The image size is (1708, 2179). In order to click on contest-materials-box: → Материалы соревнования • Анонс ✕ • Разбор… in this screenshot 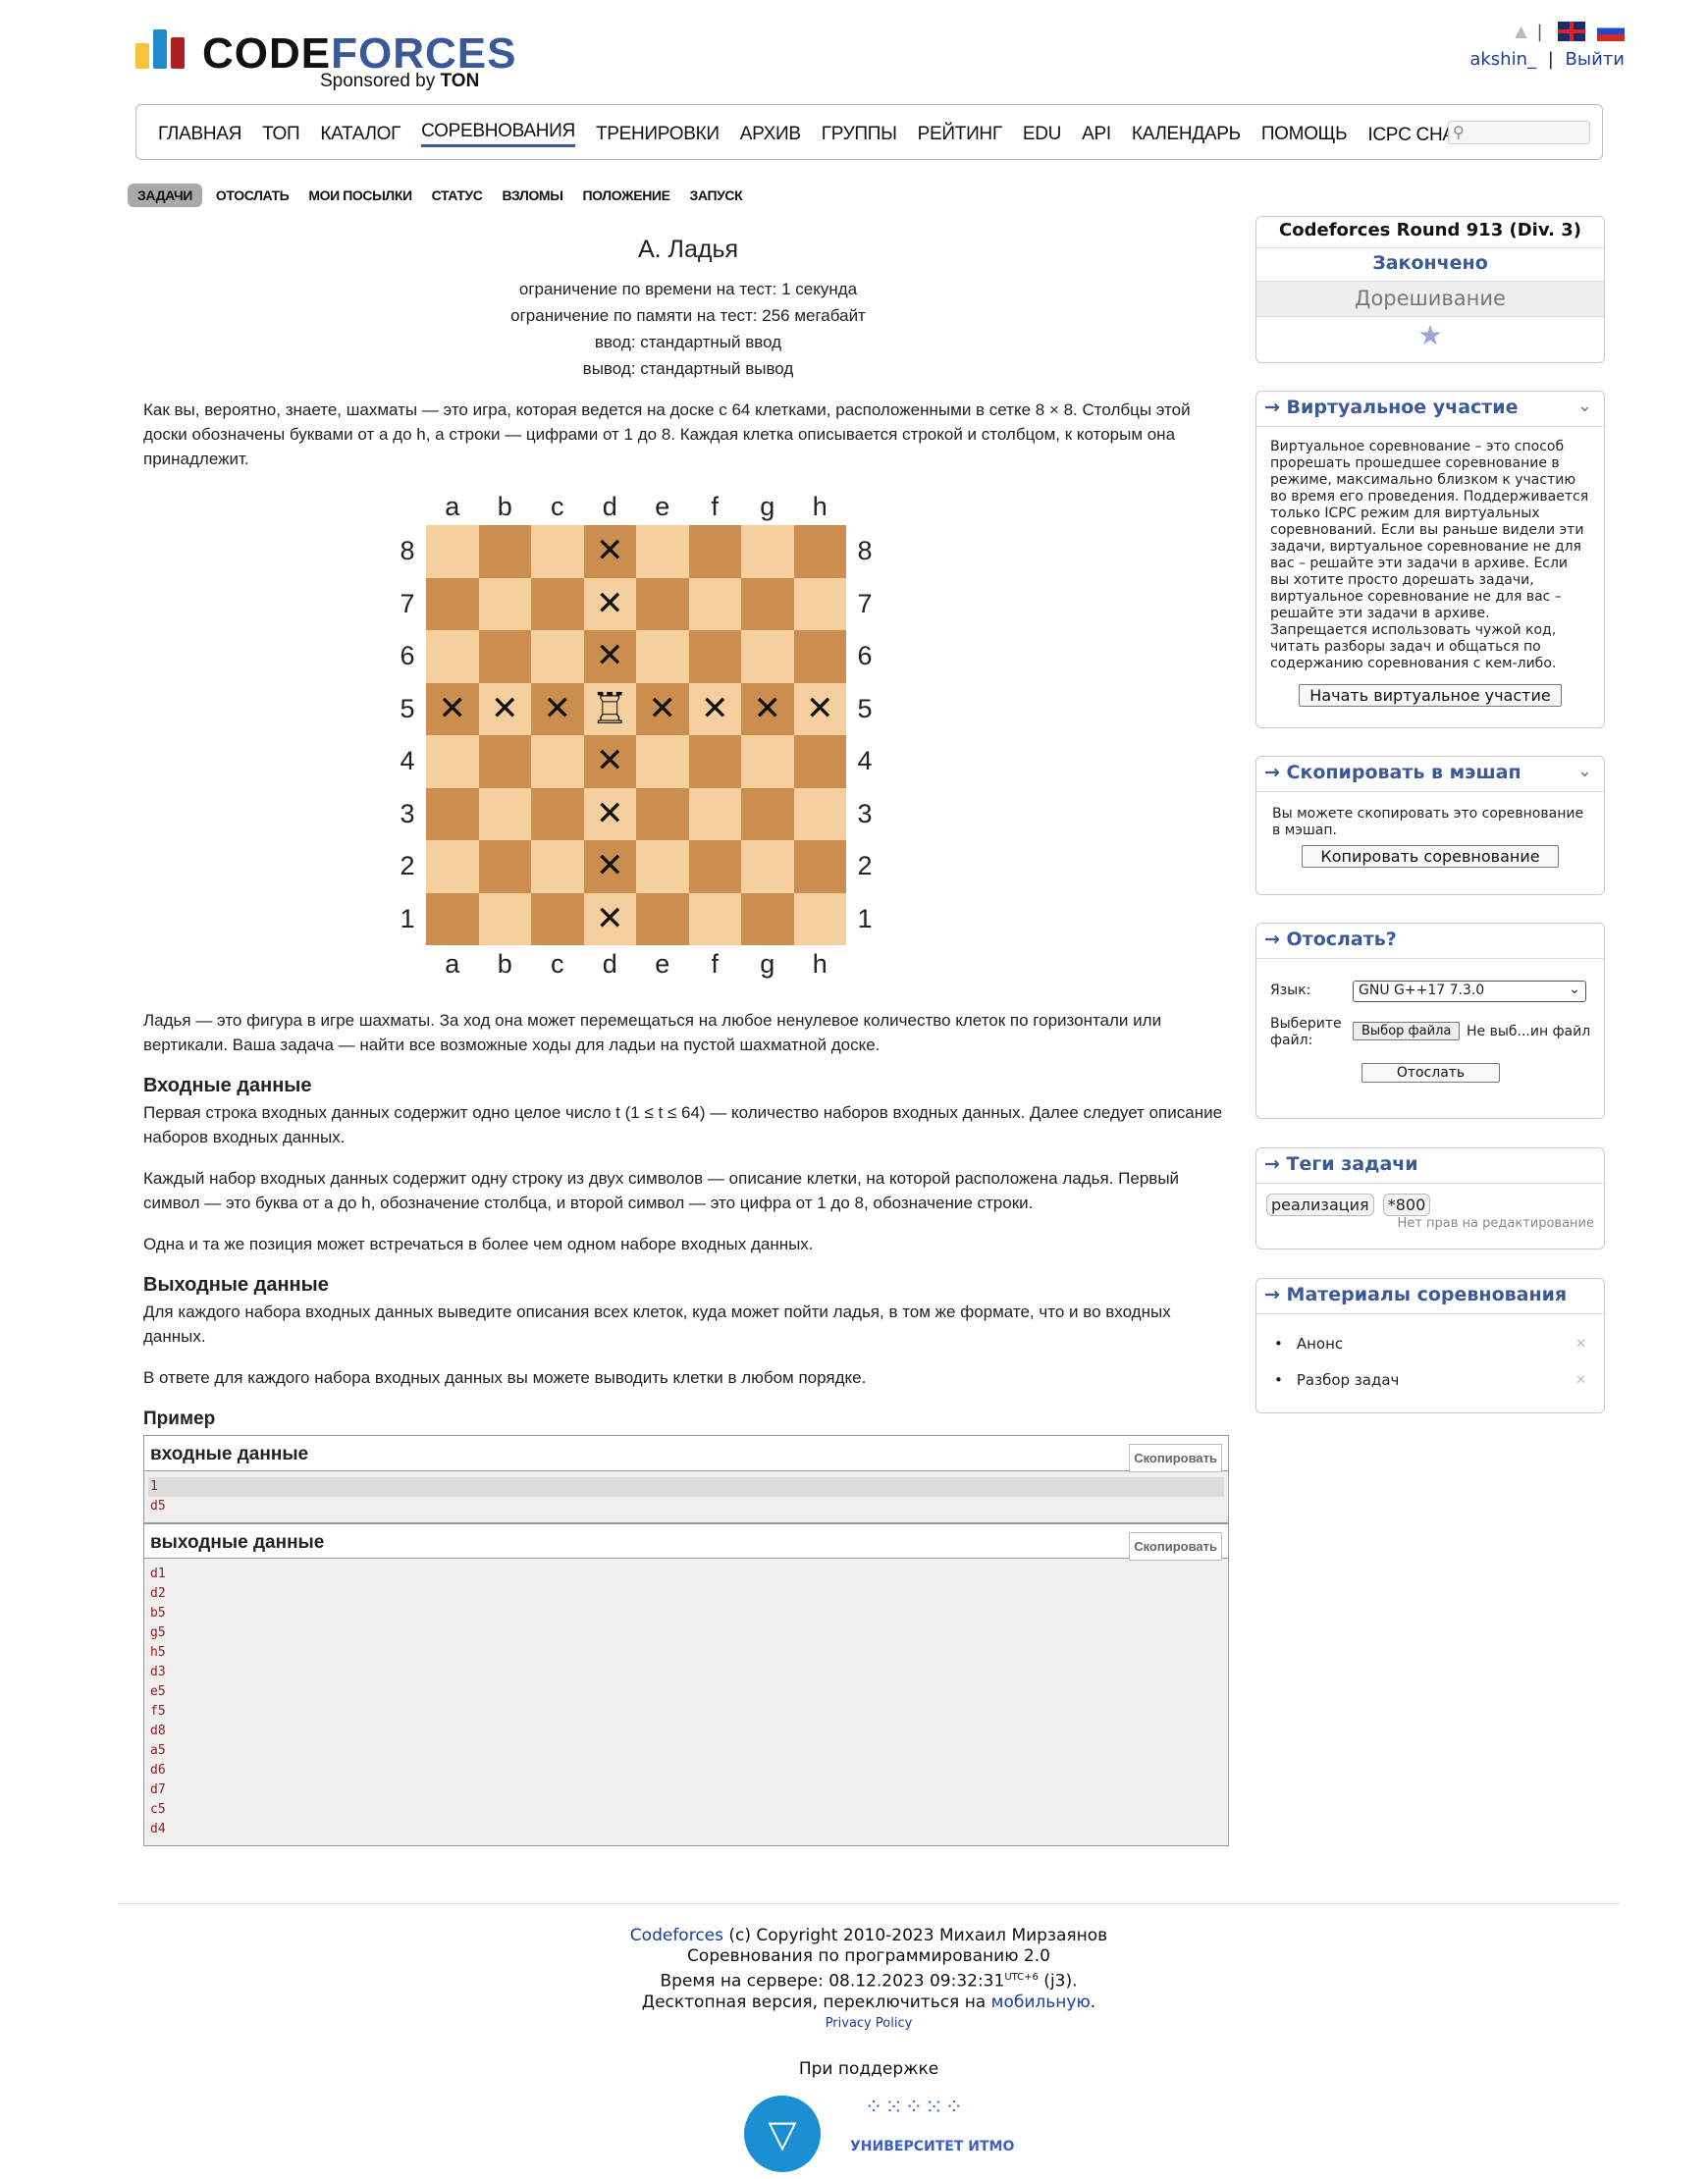, I will do `click(1430, 1345)`.